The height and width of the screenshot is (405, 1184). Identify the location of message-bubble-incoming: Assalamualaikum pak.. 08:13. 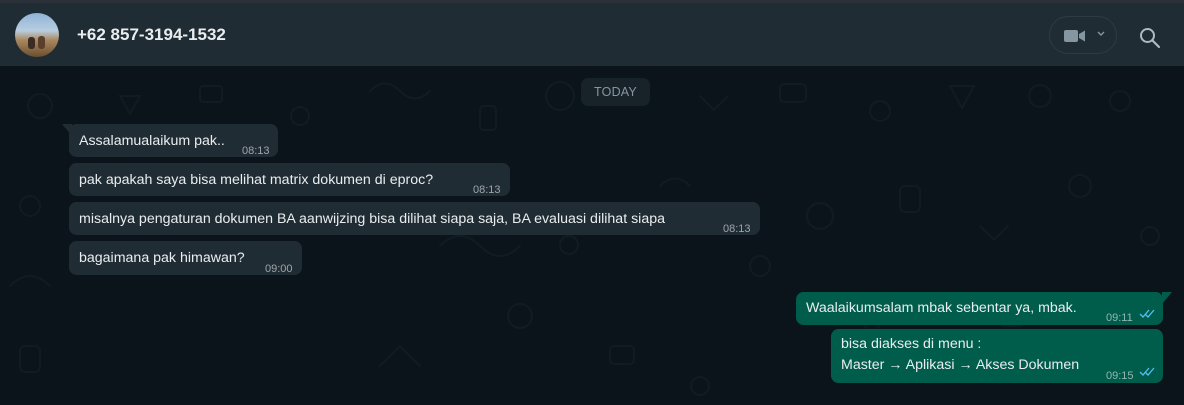
(173, 140).